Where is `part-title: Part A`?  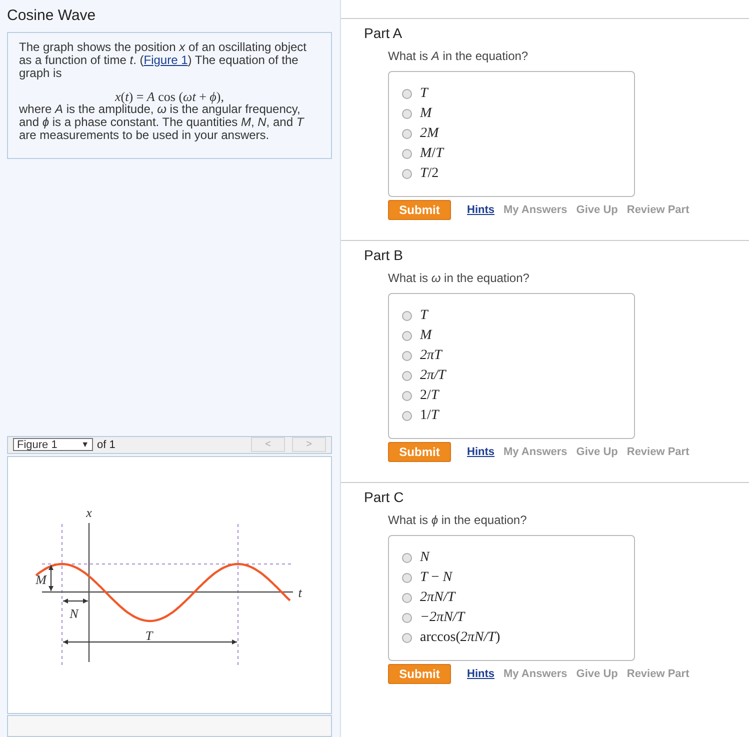
part-title: Part A is located at coordinates (383, 33).